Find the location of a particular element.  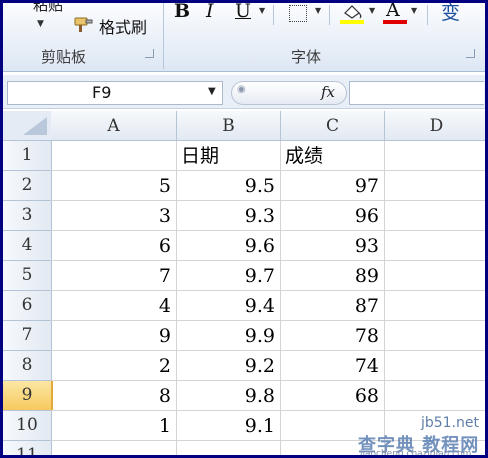

row-header-1: 1 is located at coordinates (27, 156).